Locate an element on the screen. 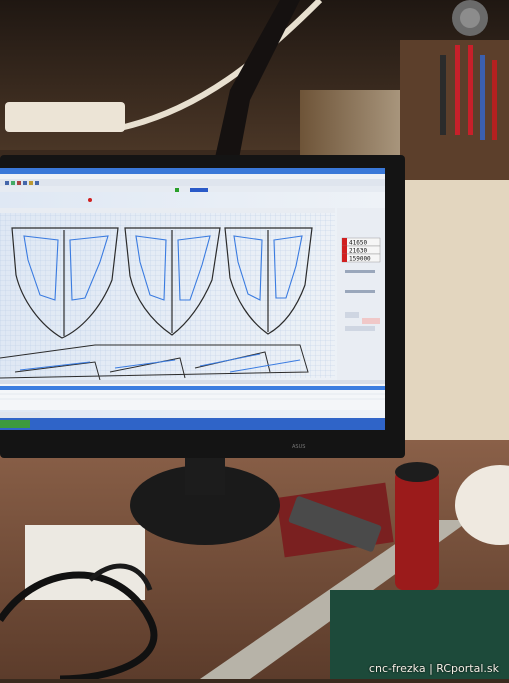  control-panel: 41650 21630 159000 is located at coordinates (361, 294).